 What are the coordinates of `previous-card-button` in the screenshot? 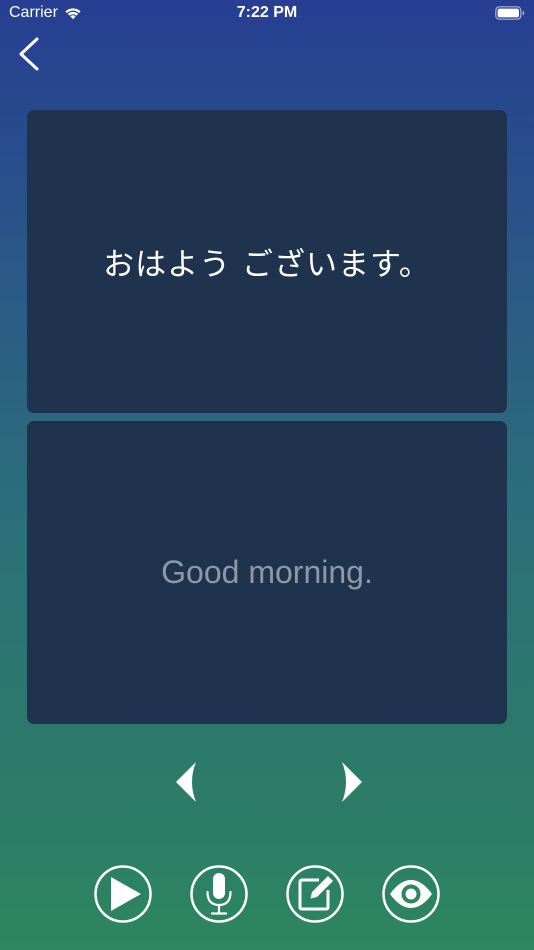 It's located at (188, 782).